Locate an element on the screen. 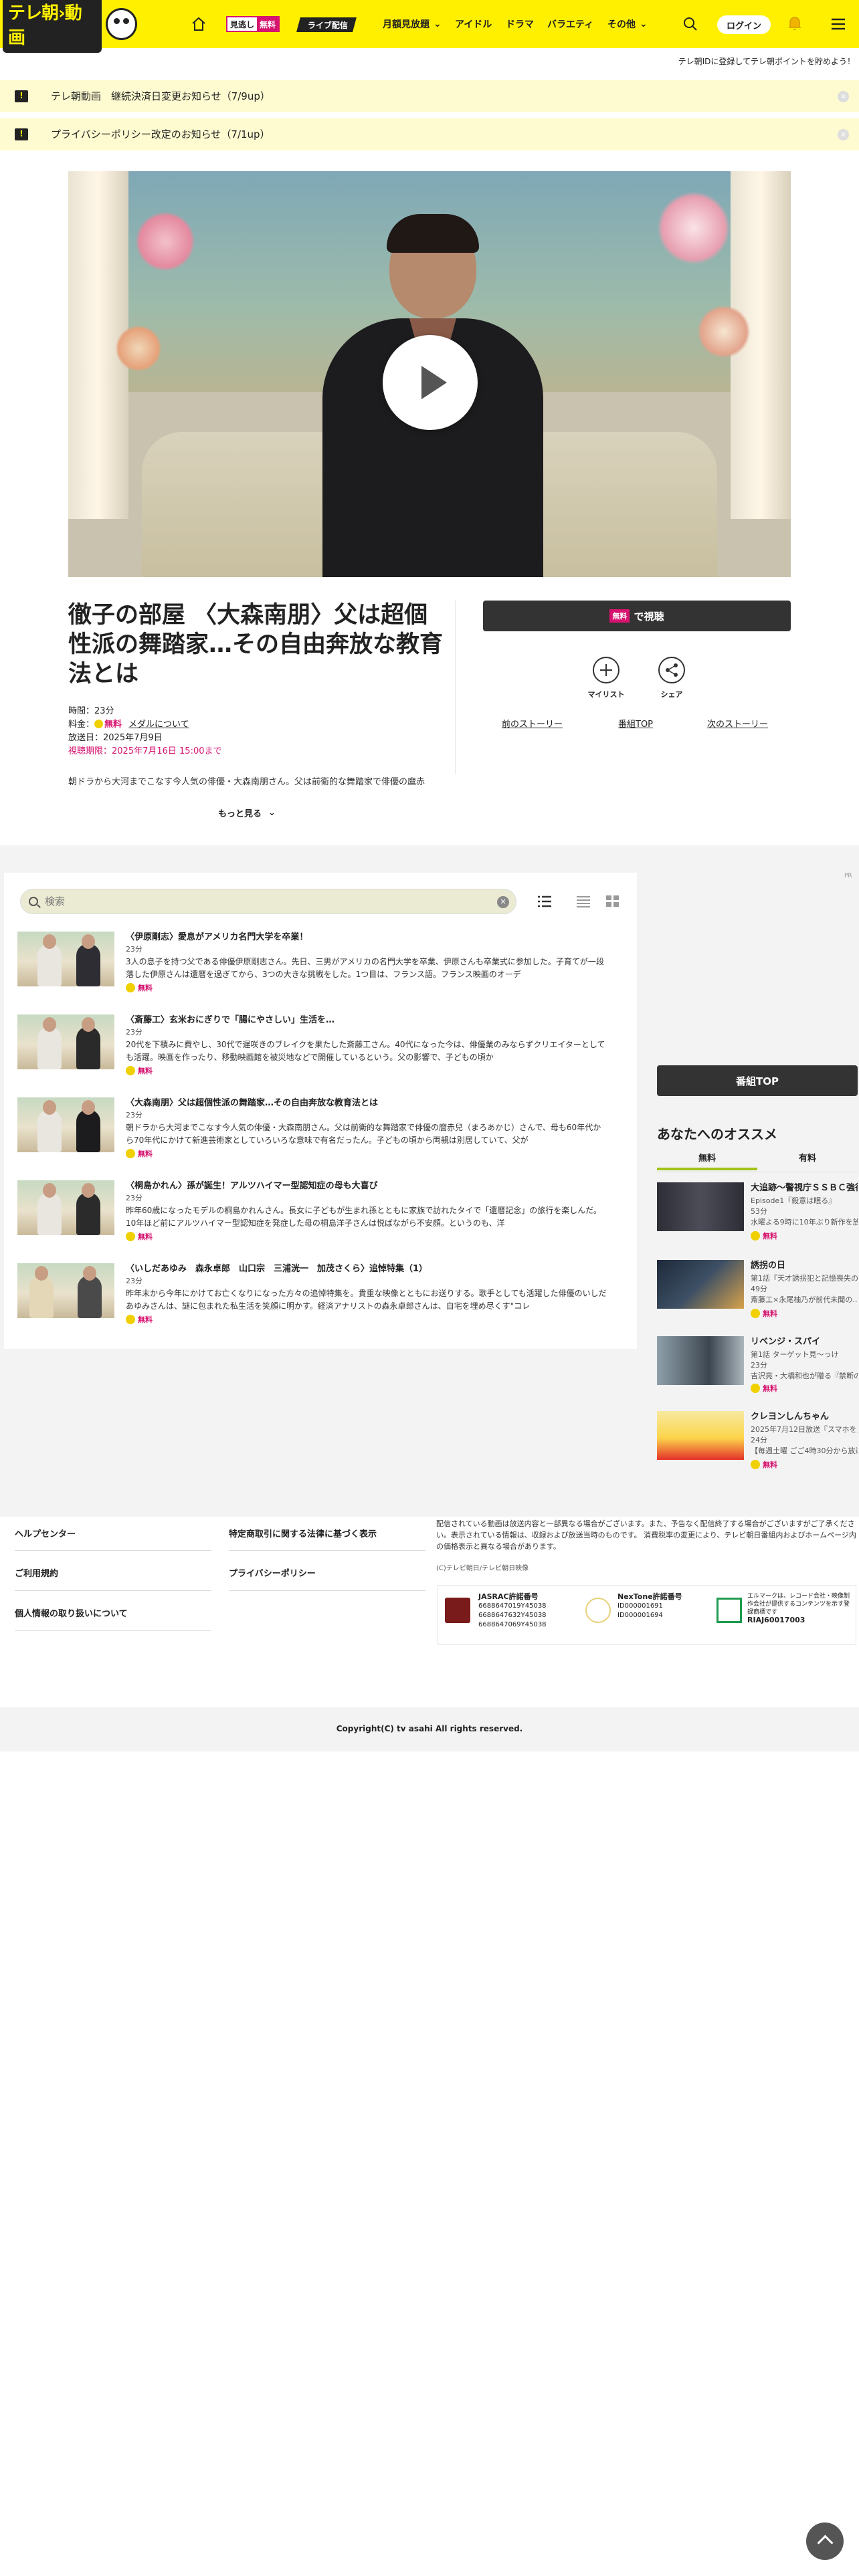  footer-help-link: ヘルプセンター is located at coordinates (46, 1533).